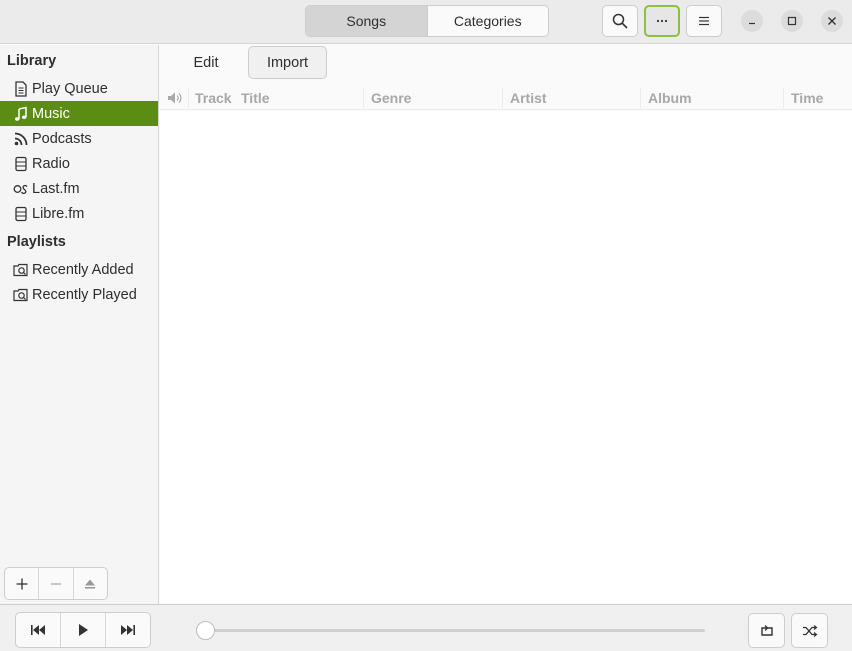 The width and height of the screenshot is (852, 651). What do you see at coordinates (455, 630) in the screenshot?
I see `seek-bar` at bounding box center [455, 630].